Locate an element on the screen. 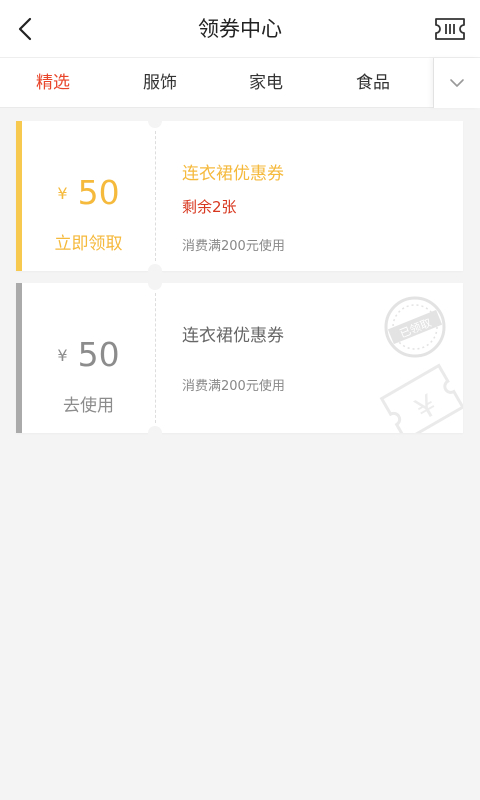 This screenshot has width=480, height=800. chevron-down-icon is located at coordinates (457, 83).